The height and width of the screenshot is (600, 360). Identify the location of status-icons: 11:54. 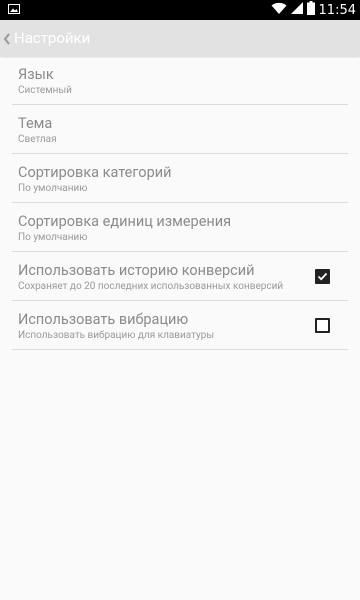
(314, 10).